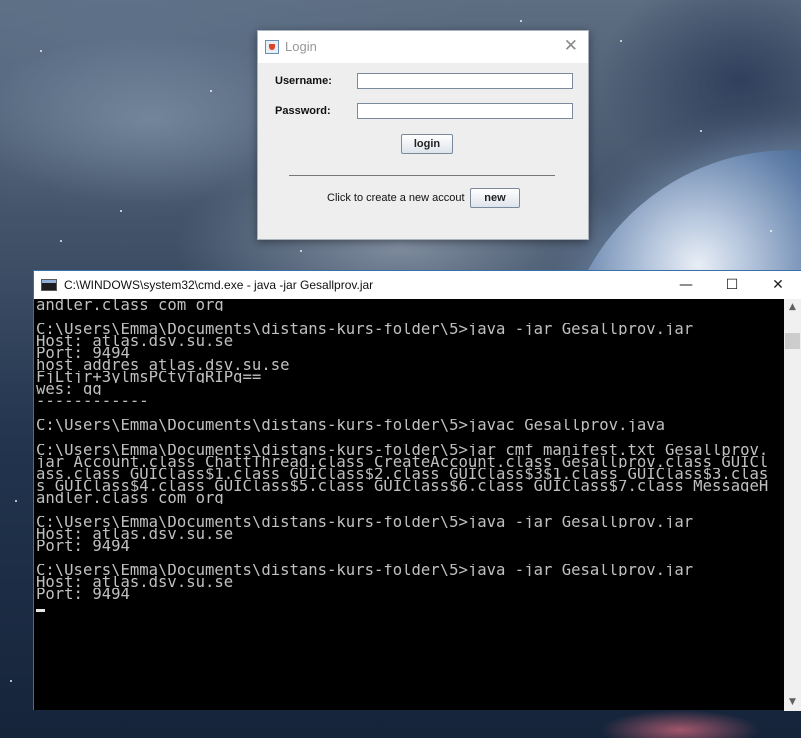 This screenshot has width=801, height=738. I want to click on console-line: ------------, so click(92, 401).